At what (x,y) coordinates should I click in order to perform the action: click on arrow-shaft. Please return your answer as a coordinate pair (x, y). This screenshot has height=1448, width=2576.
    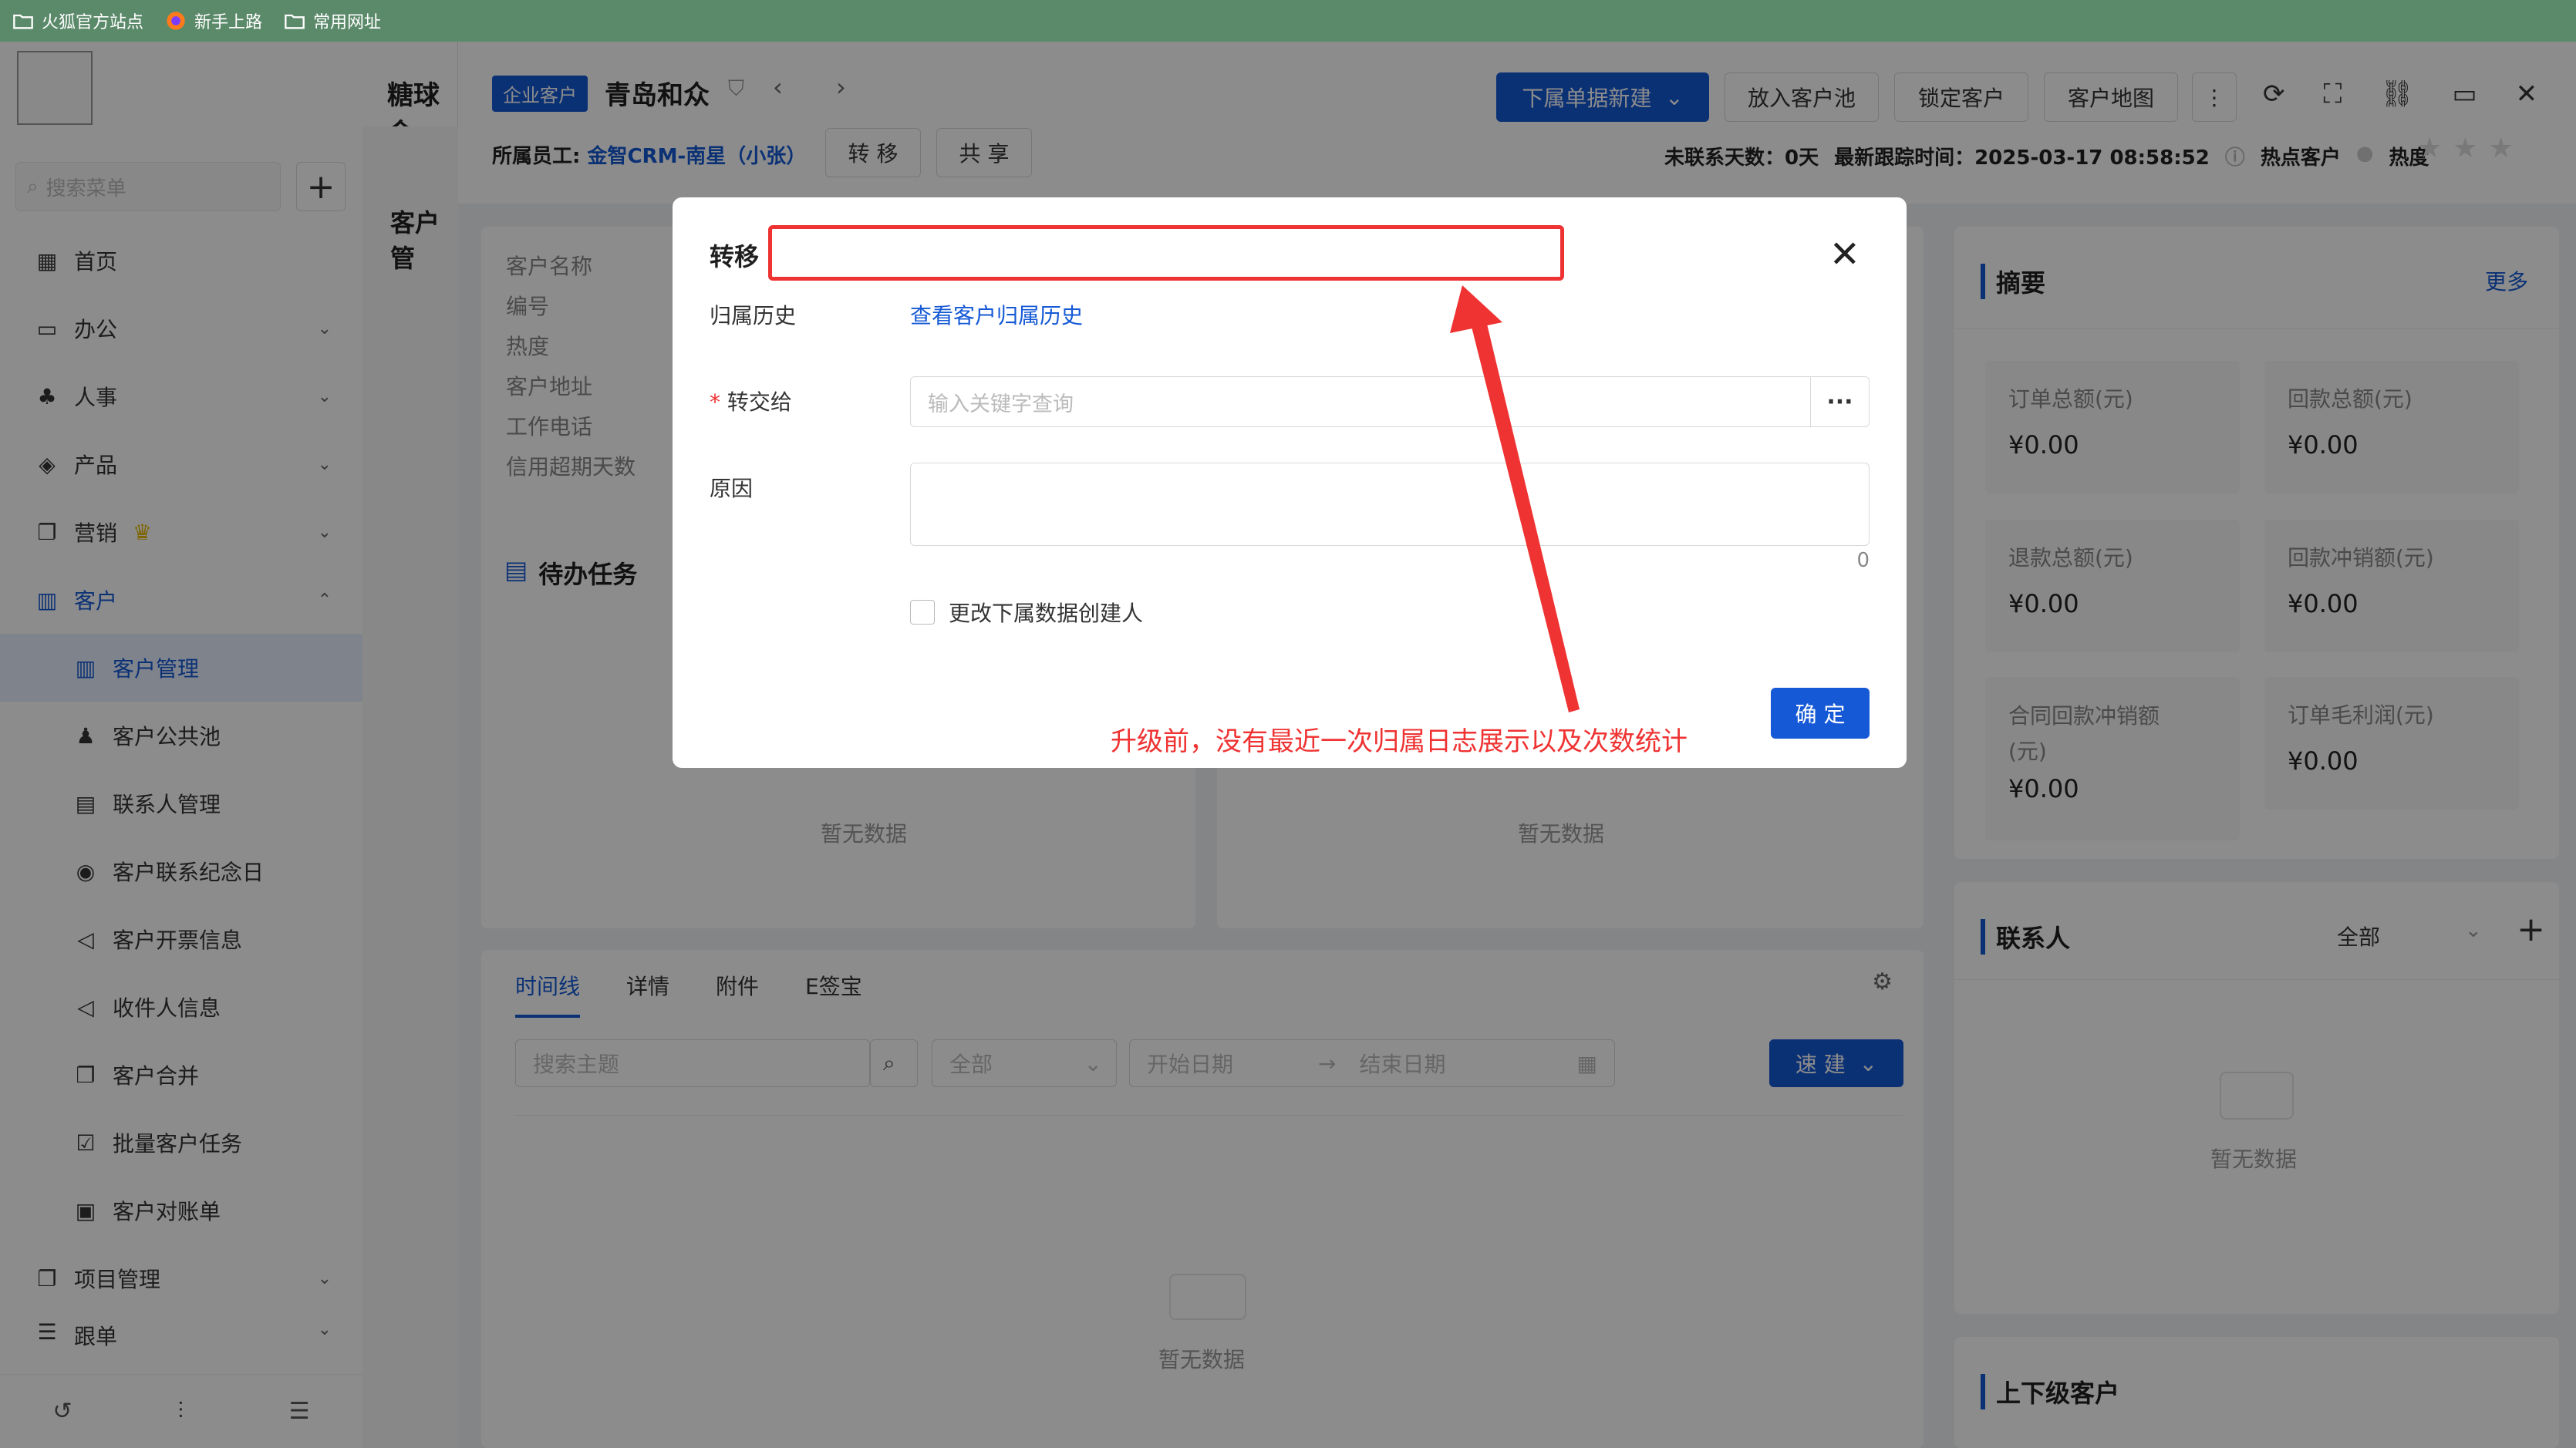
    Looking at the image, I should click on (1525, 515).